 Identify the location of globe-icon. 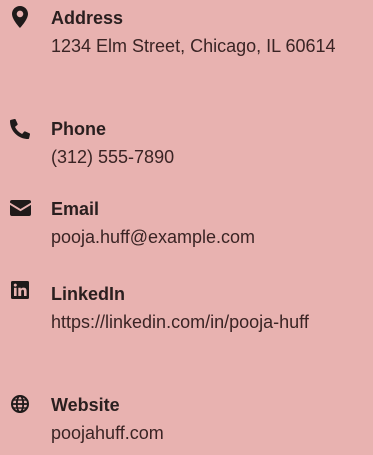
(20, 404).